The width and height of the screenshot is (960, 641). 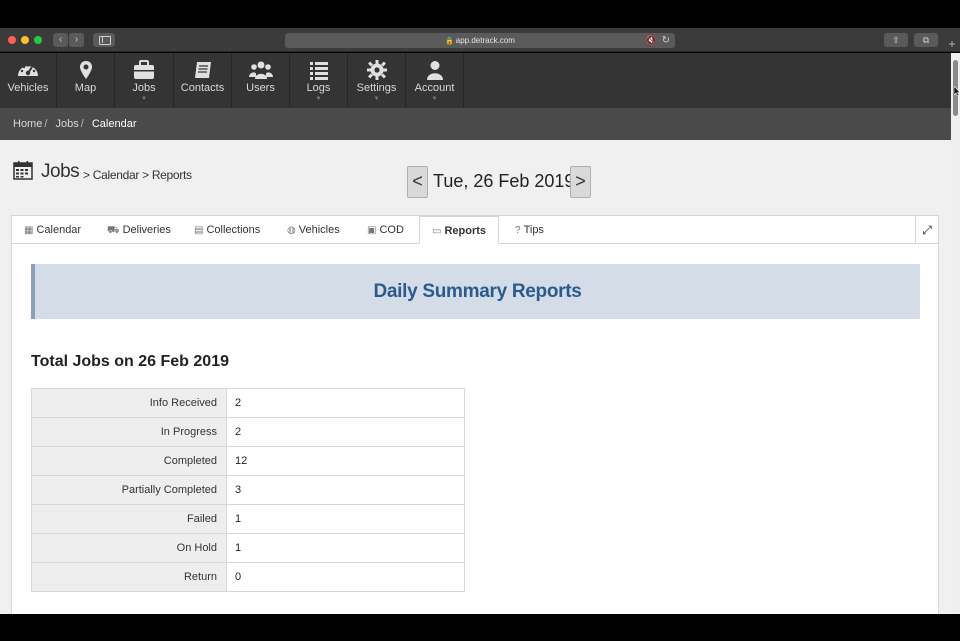 What do you see at coordinates (345, 519) in the screenshot?
I see `status-count: 1` at bounding box center [345, 519].